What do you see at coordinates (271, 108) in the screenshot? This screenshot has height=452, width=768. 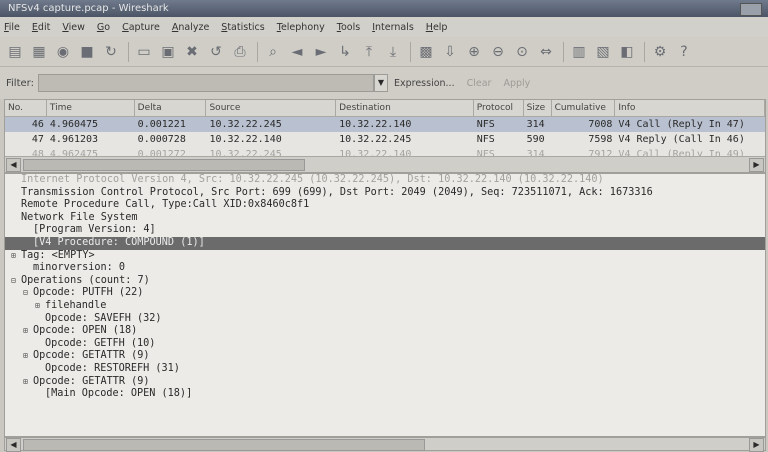 I see `column-header-source: Source` at bounding box center [271, 108].